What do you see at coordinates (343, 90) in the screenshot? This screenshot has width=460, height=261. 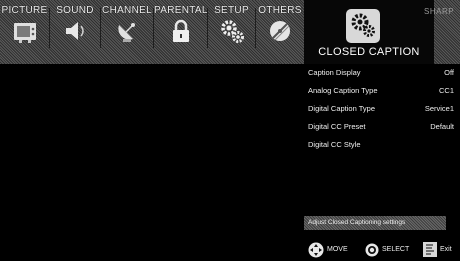 I see `menu-item-label: Analog Caption Type` at bounding box center [343, 90].